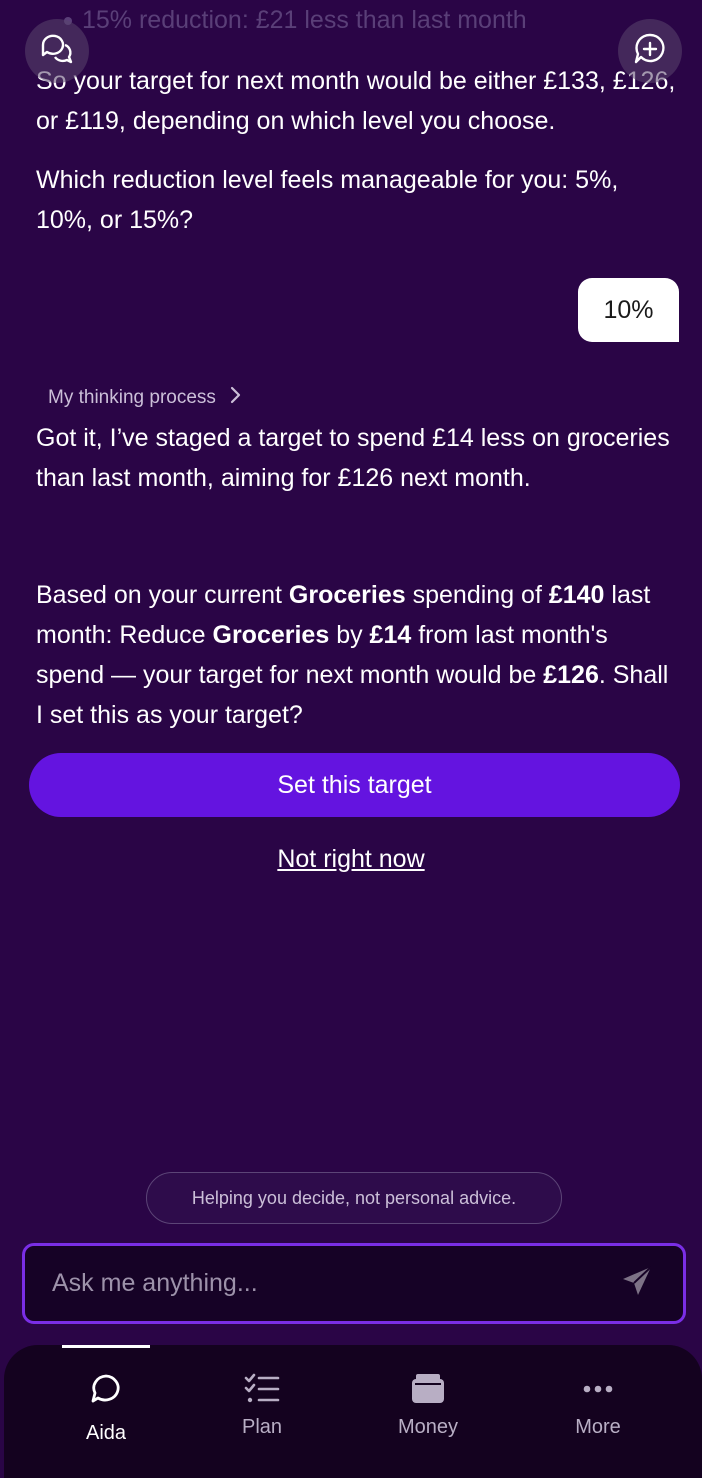 The image size is (702, 1478). I want to click on more-dots-icon, so click(598, 1389).